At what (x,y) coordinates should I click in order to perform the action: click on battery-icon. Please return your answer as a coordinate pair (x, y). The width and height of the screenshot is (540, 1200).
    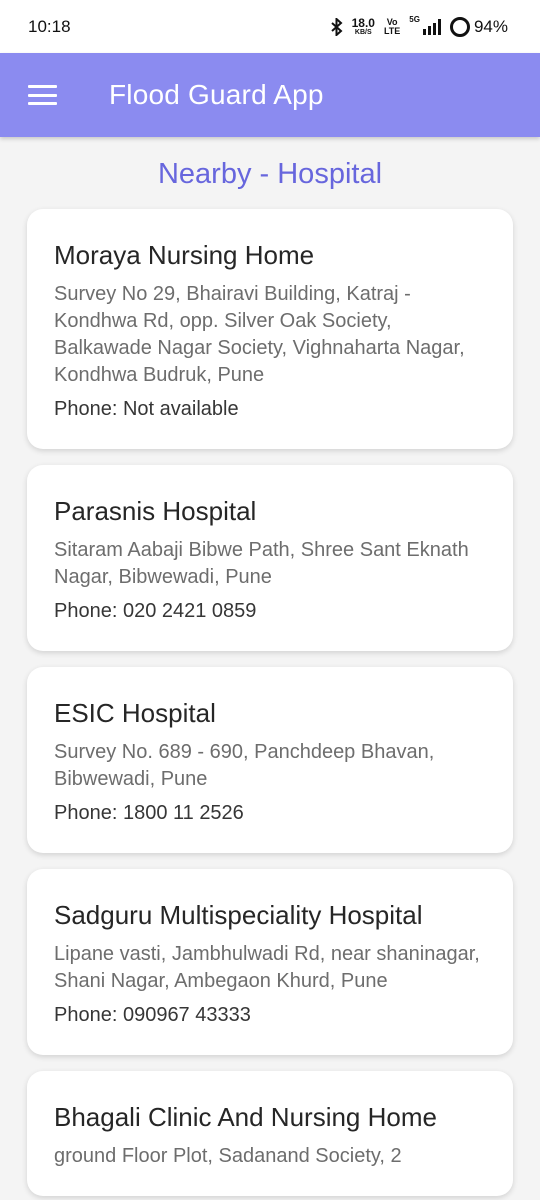
    Looking at the image, I should click on (459, 26).